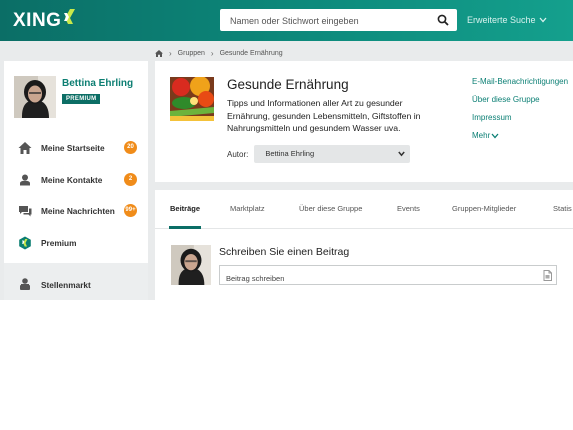 Image resolution: width=573 pixels, height=430 pixels. What do you see at coordinates (520, 120) in the screenshot?
I see `imprint-link: Impressum` at bounding box center [520, 120].